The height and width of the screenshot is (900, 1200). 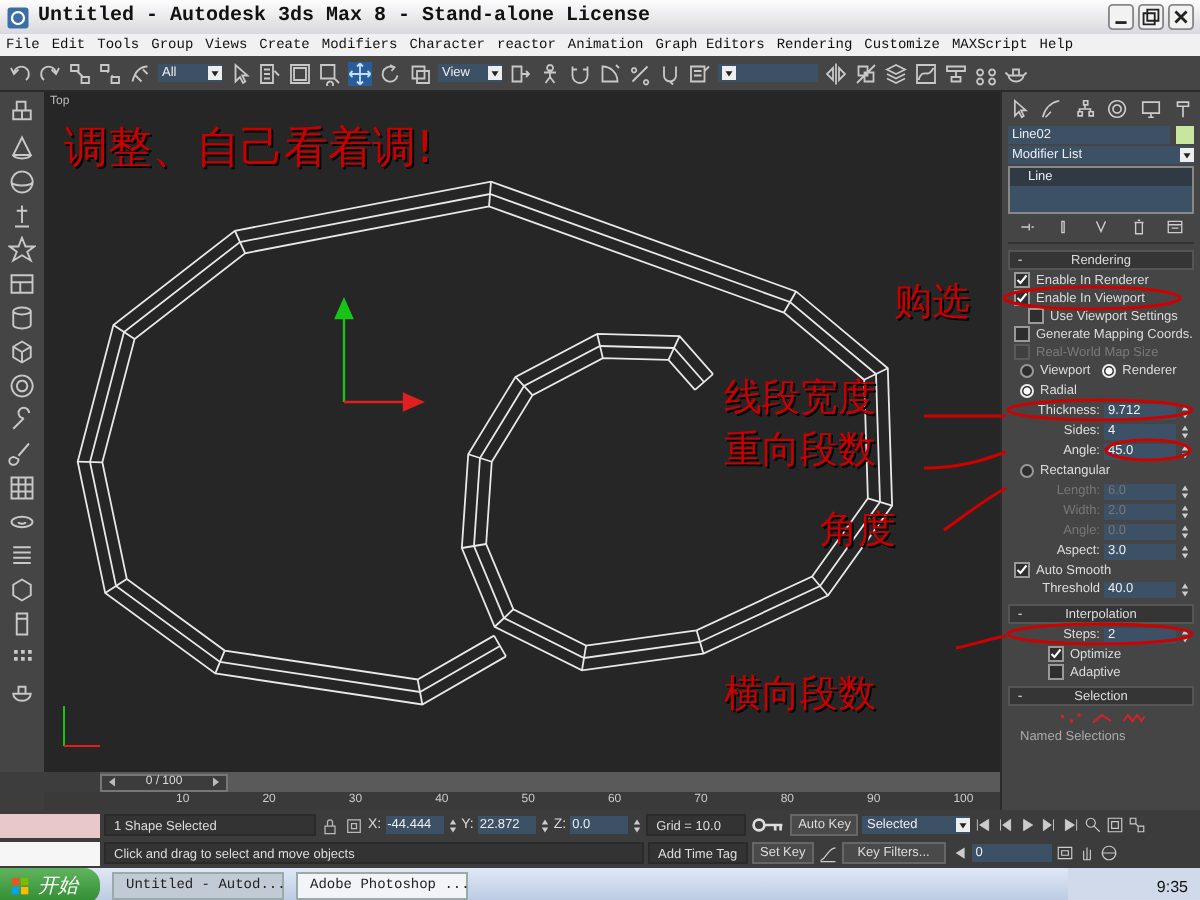 I want to click on redo-icon, so click(x=50, y=73).